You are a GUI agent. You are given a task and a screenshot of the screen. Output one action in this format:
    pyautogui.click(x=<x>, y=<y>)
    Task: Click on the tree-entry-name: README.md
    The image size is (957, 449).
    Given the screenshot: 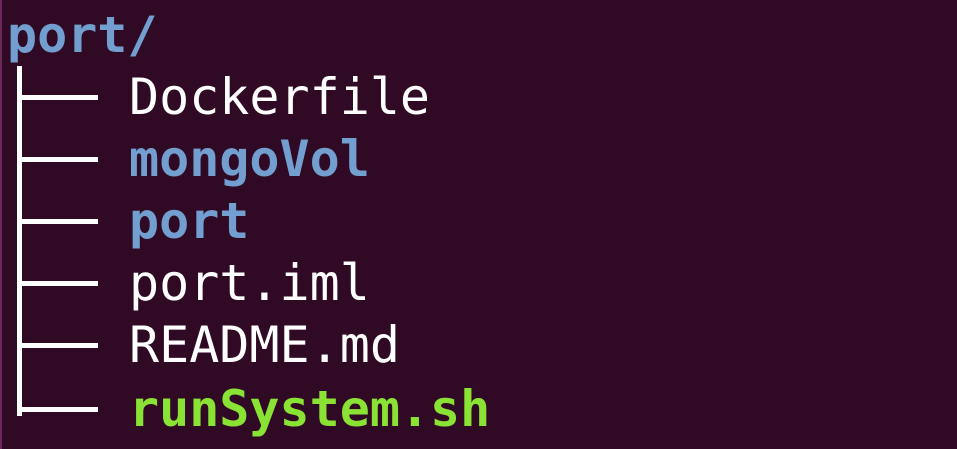 What is the action you would take?
    pyautogui.click(x=264, y=345)
    